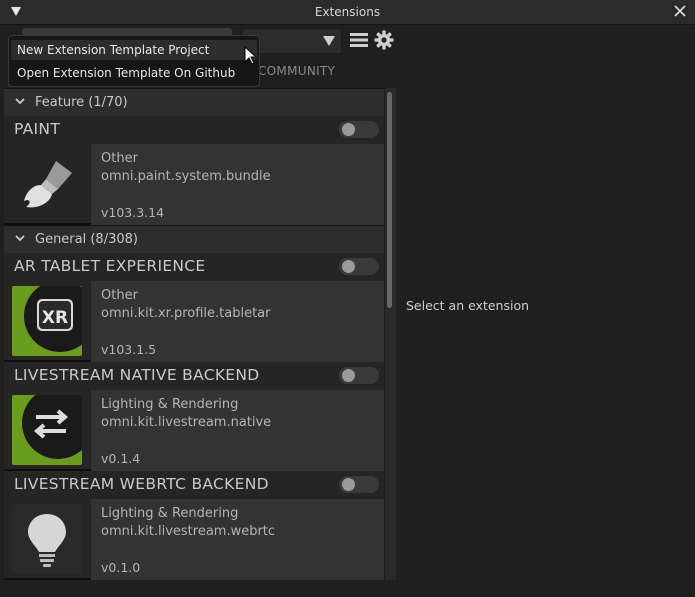 This screenshot has height=597, width=695. Describe the element at coordinates (55, 318) in the screenshot. I see `xr-badge-text: XR` at that location.